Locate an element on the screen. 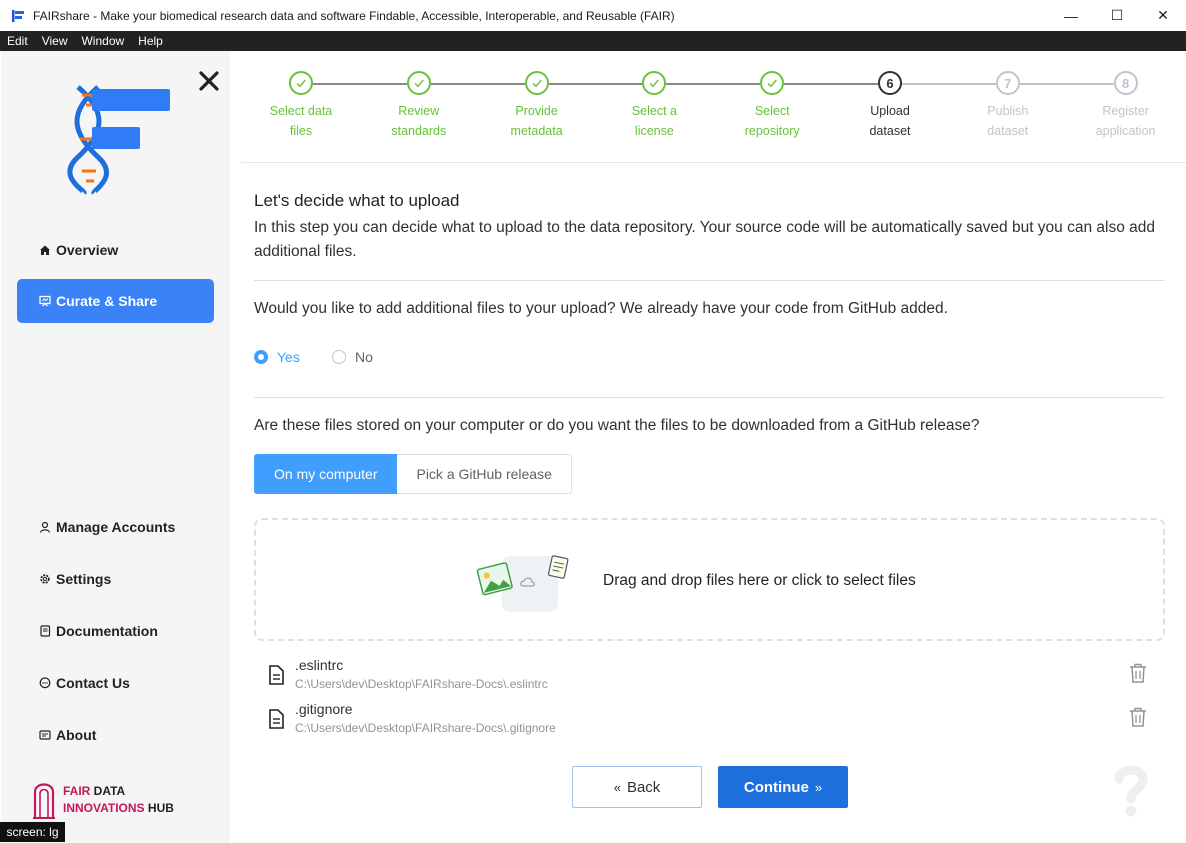 The image size is (1186, 843). step-number: 6 is located at coordinates (890, 83).